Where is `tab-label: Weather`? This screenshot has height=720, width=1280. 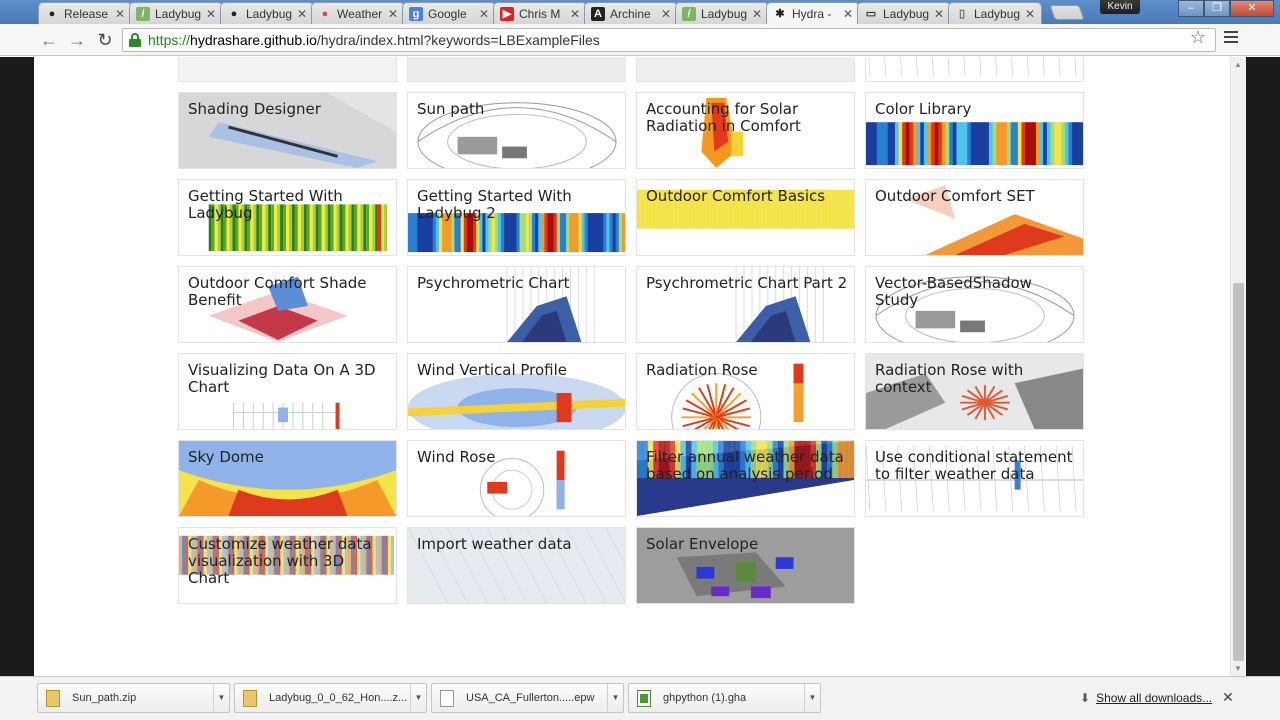 tab-label: Weather is located at coordinates (360, 13).